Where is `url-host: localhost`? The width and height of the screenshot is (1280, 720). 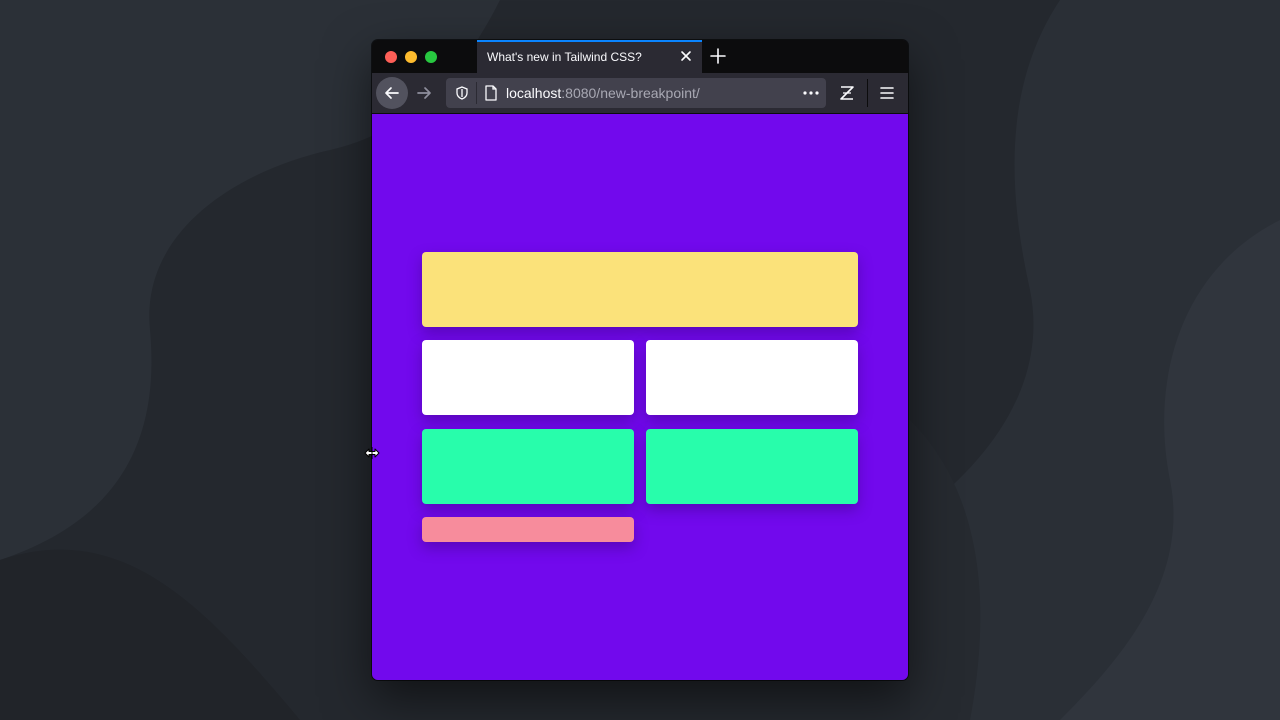 url-host: localhost is located at coordinates (534, 93).